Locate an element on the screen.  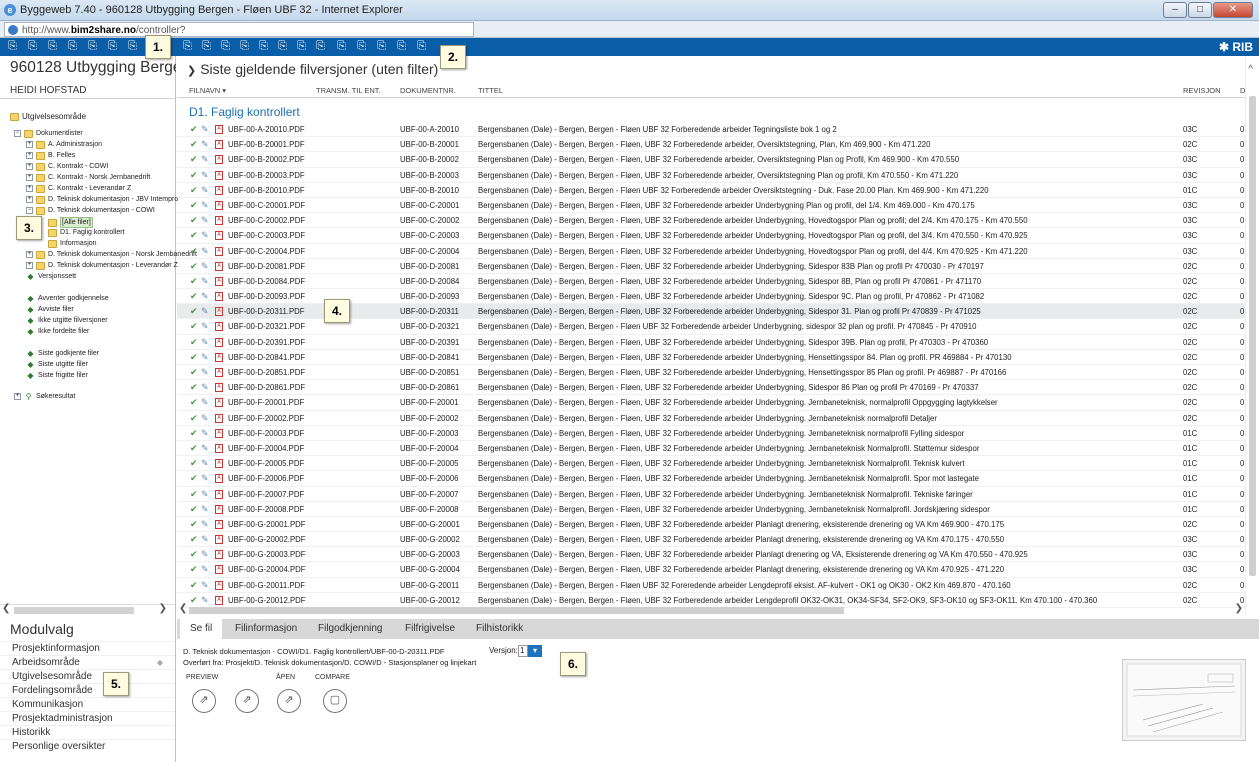
tree-node: + B. Felles is located at coordinates (50, 155).